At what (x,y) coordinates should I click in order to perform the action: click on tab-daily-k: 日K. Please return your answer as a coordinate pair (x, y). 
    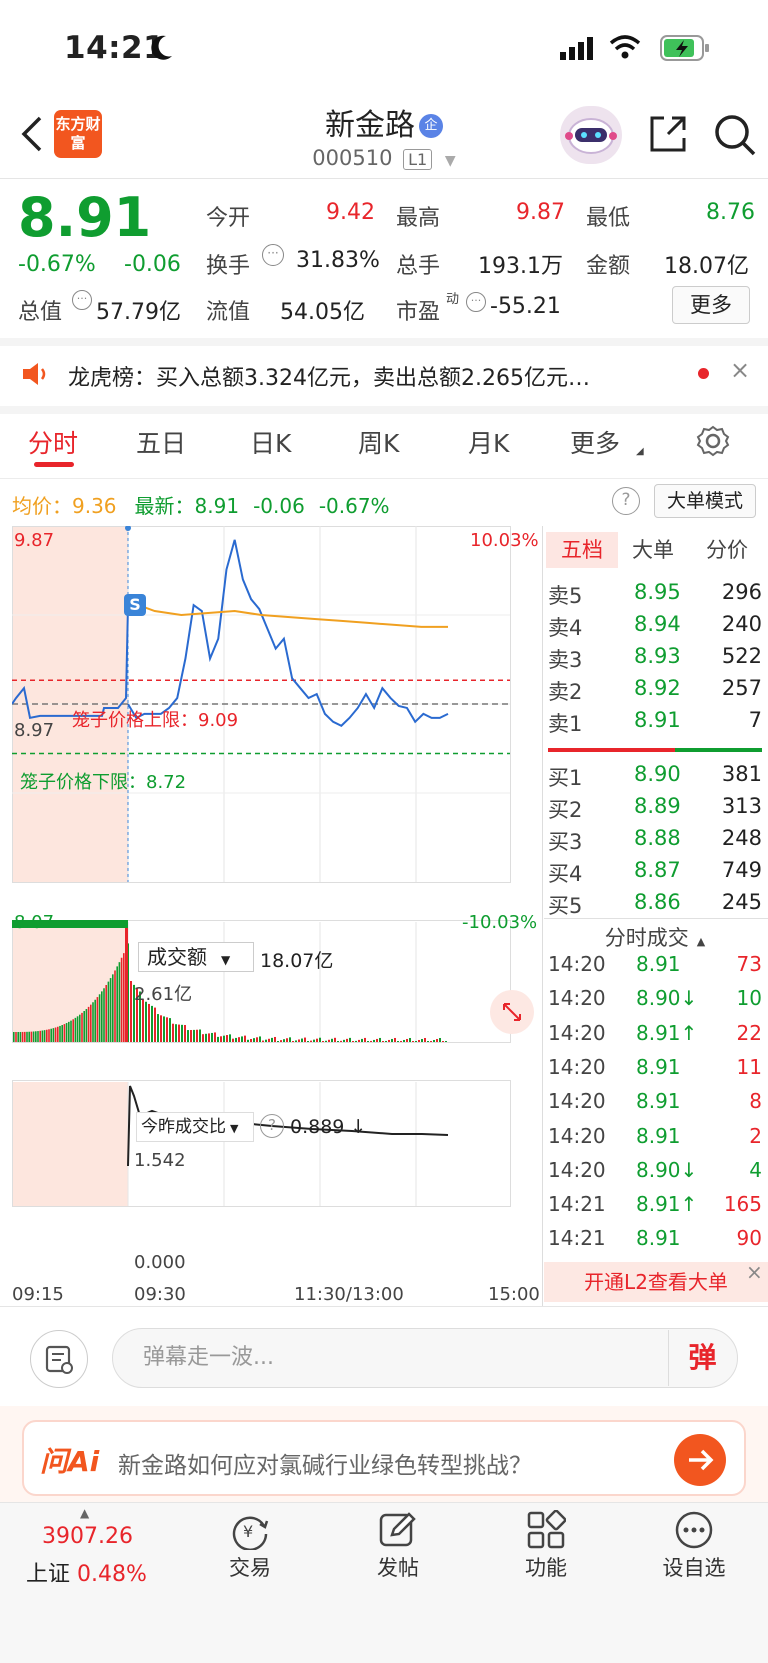
    Looking at the image, I should click on (270, 442).